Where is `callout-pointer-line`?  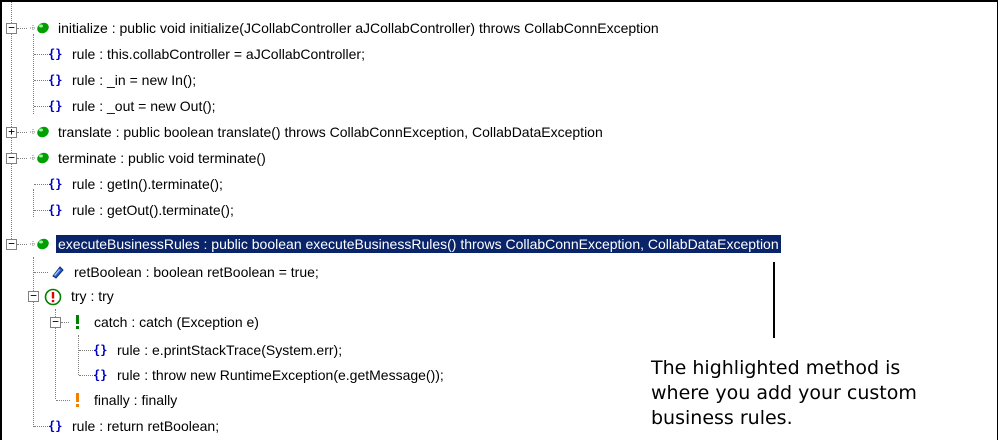
callout-pointer-line is located at coordinates (774, 300).